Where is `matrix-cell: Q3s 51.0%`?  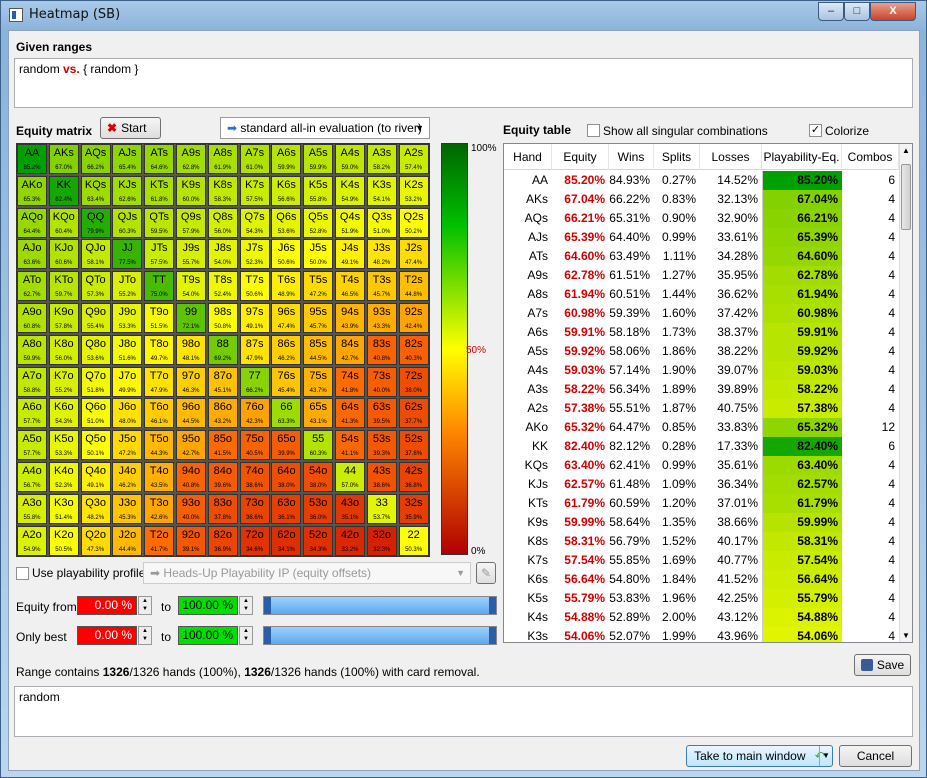 matrix-cell: Q3s 51.0% is located at coordinates (381, 222).